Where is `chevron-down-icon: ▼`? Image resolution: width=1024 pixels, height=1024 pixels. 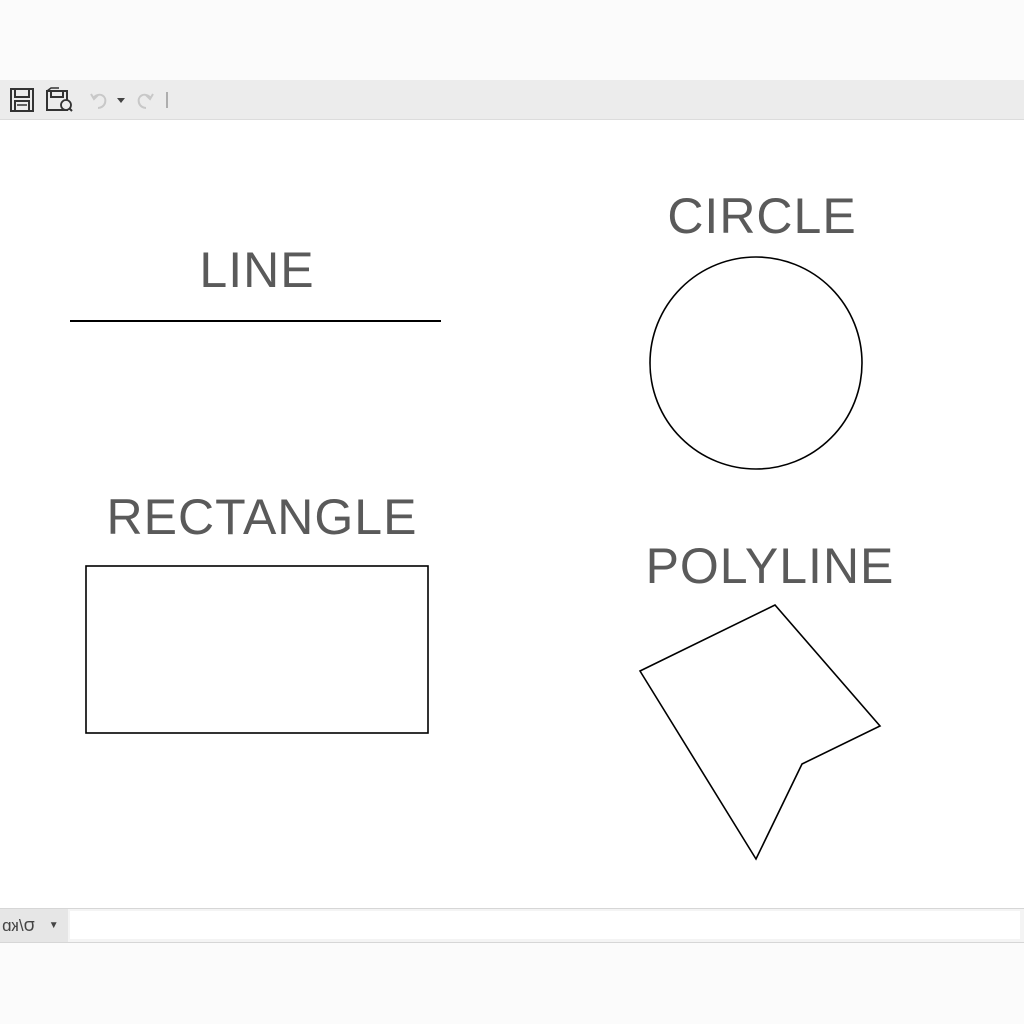
chevron-down-icon: ▼ is located at coordinates (53, 925).